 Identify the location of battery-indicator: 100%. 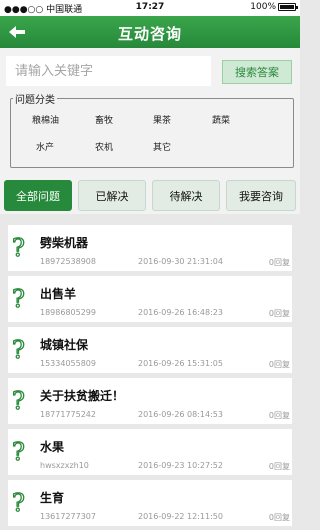
(274, 7).